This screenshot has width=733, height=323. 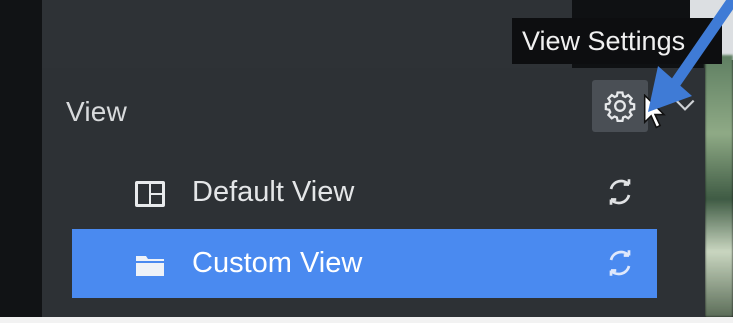 What do you see at coordinates (150, 266) in the screenshot?
I see `folder-icon` at bounding box center [150, 266].